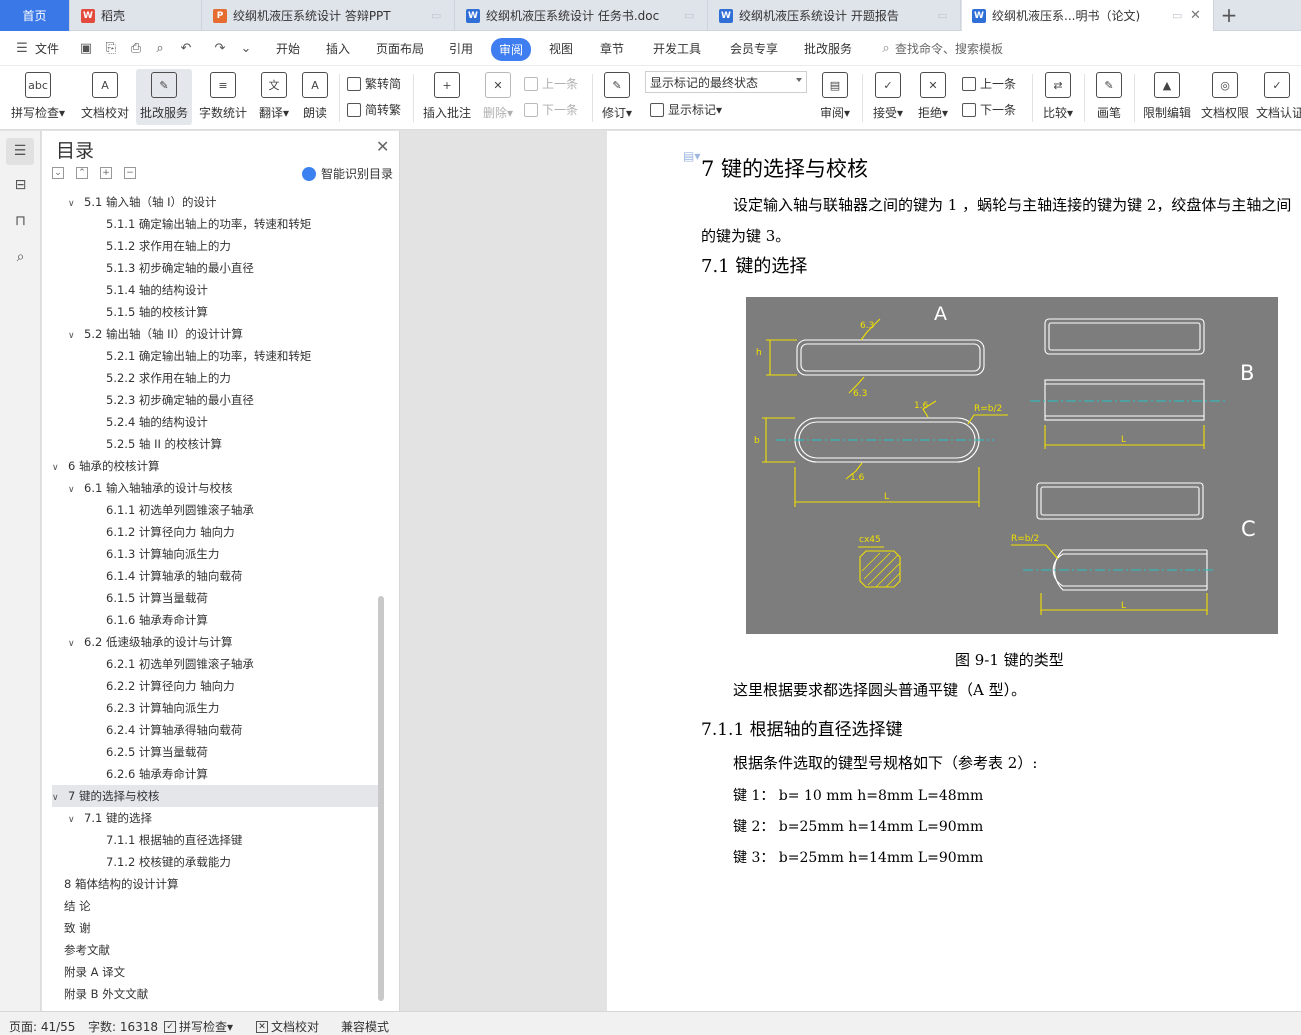  I want to click on toc-item: 5.2.4 轴的结构设计, so click(215, 422).